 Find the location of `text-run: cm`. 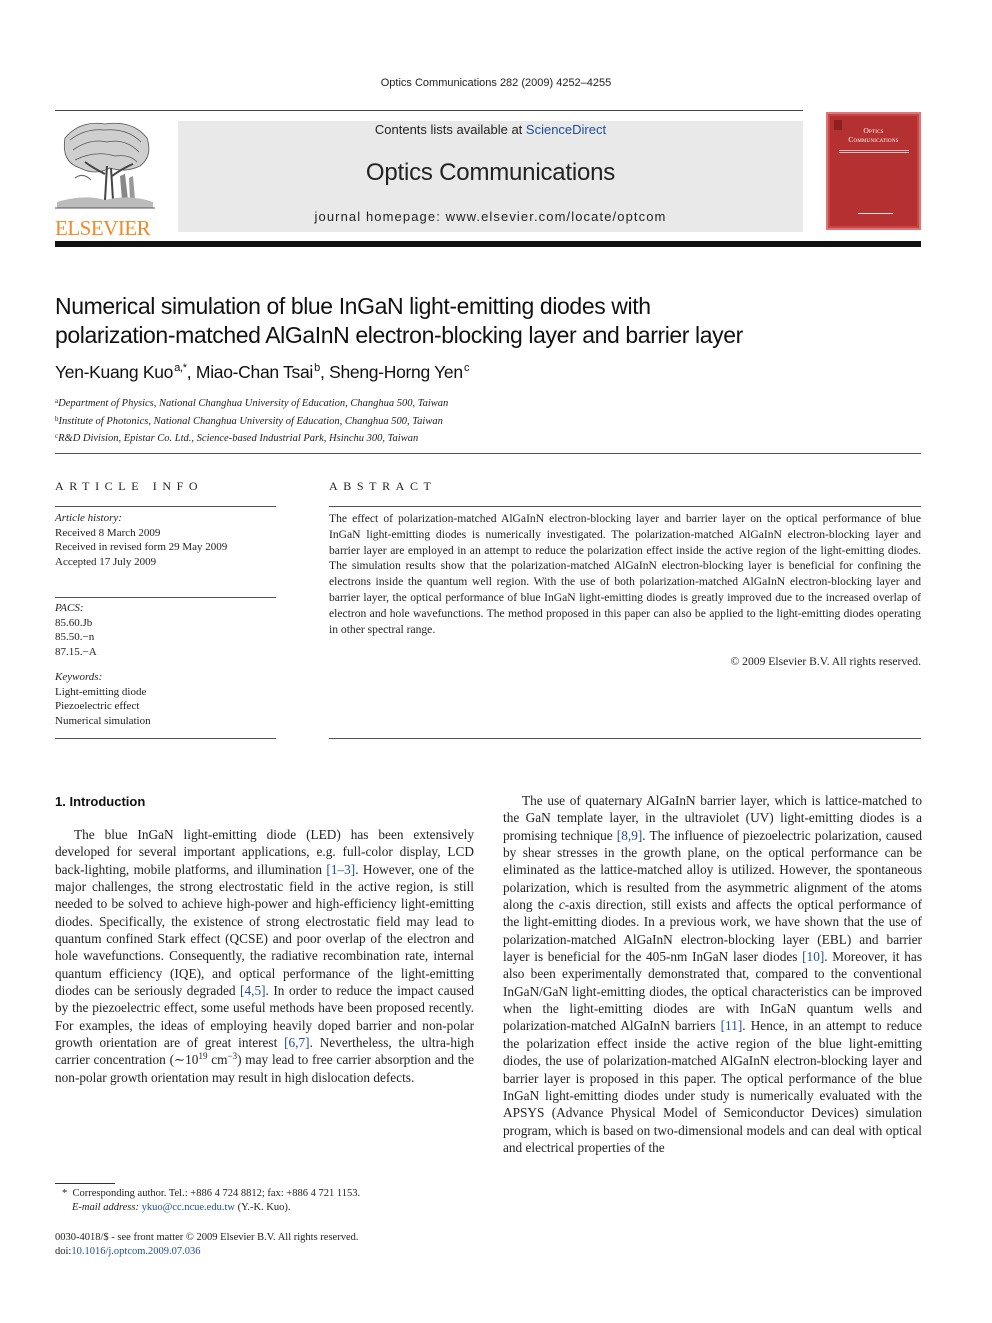

text-run: cm is located at coordinates (217, 1060).